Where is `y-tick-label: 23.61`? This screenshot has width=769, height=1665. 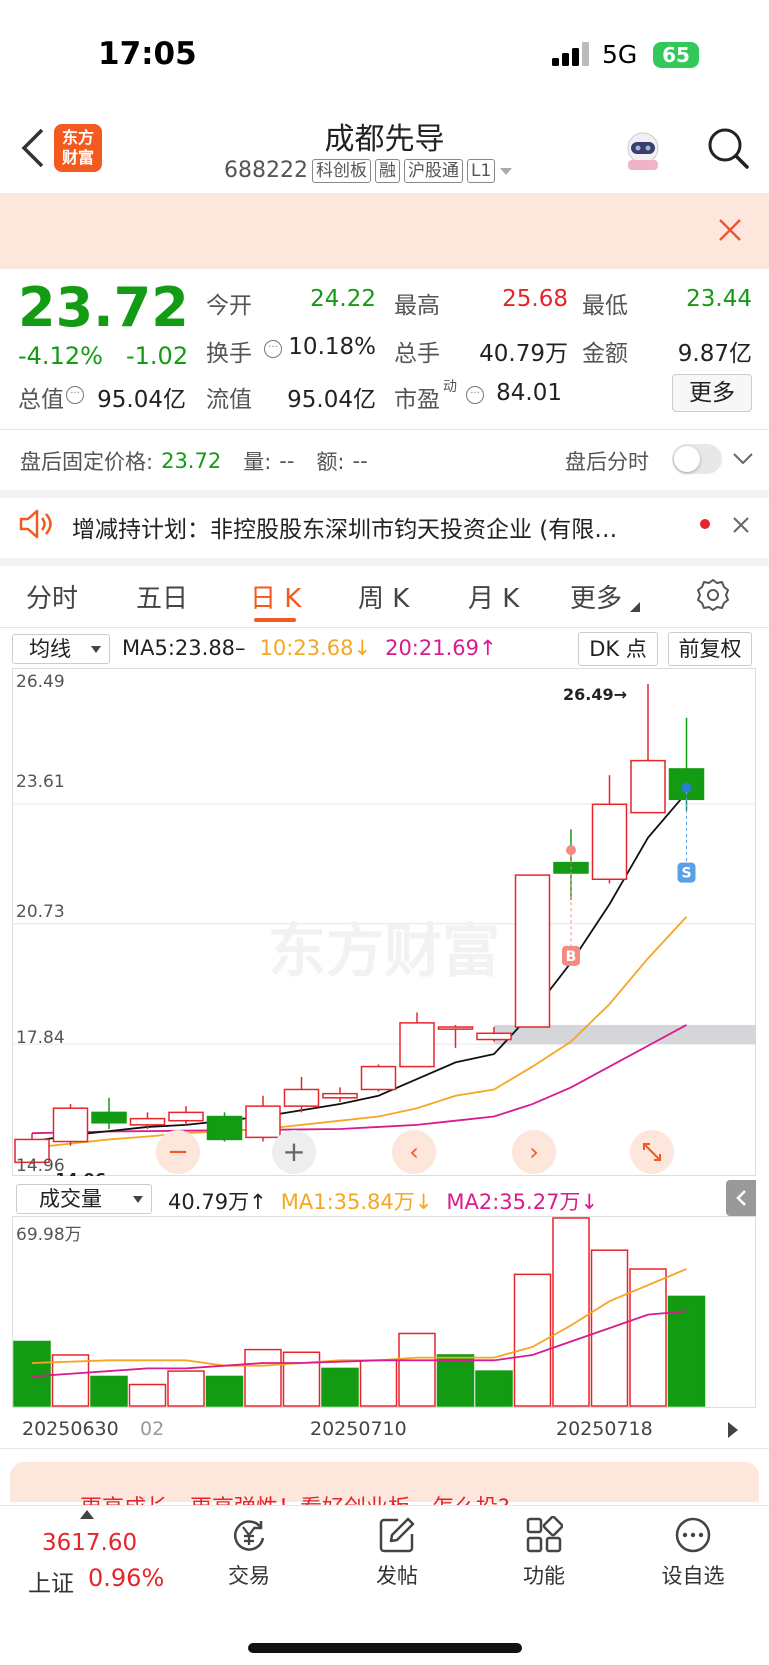
y-tick-label: 23.61 is located at coordinates (40, 782).